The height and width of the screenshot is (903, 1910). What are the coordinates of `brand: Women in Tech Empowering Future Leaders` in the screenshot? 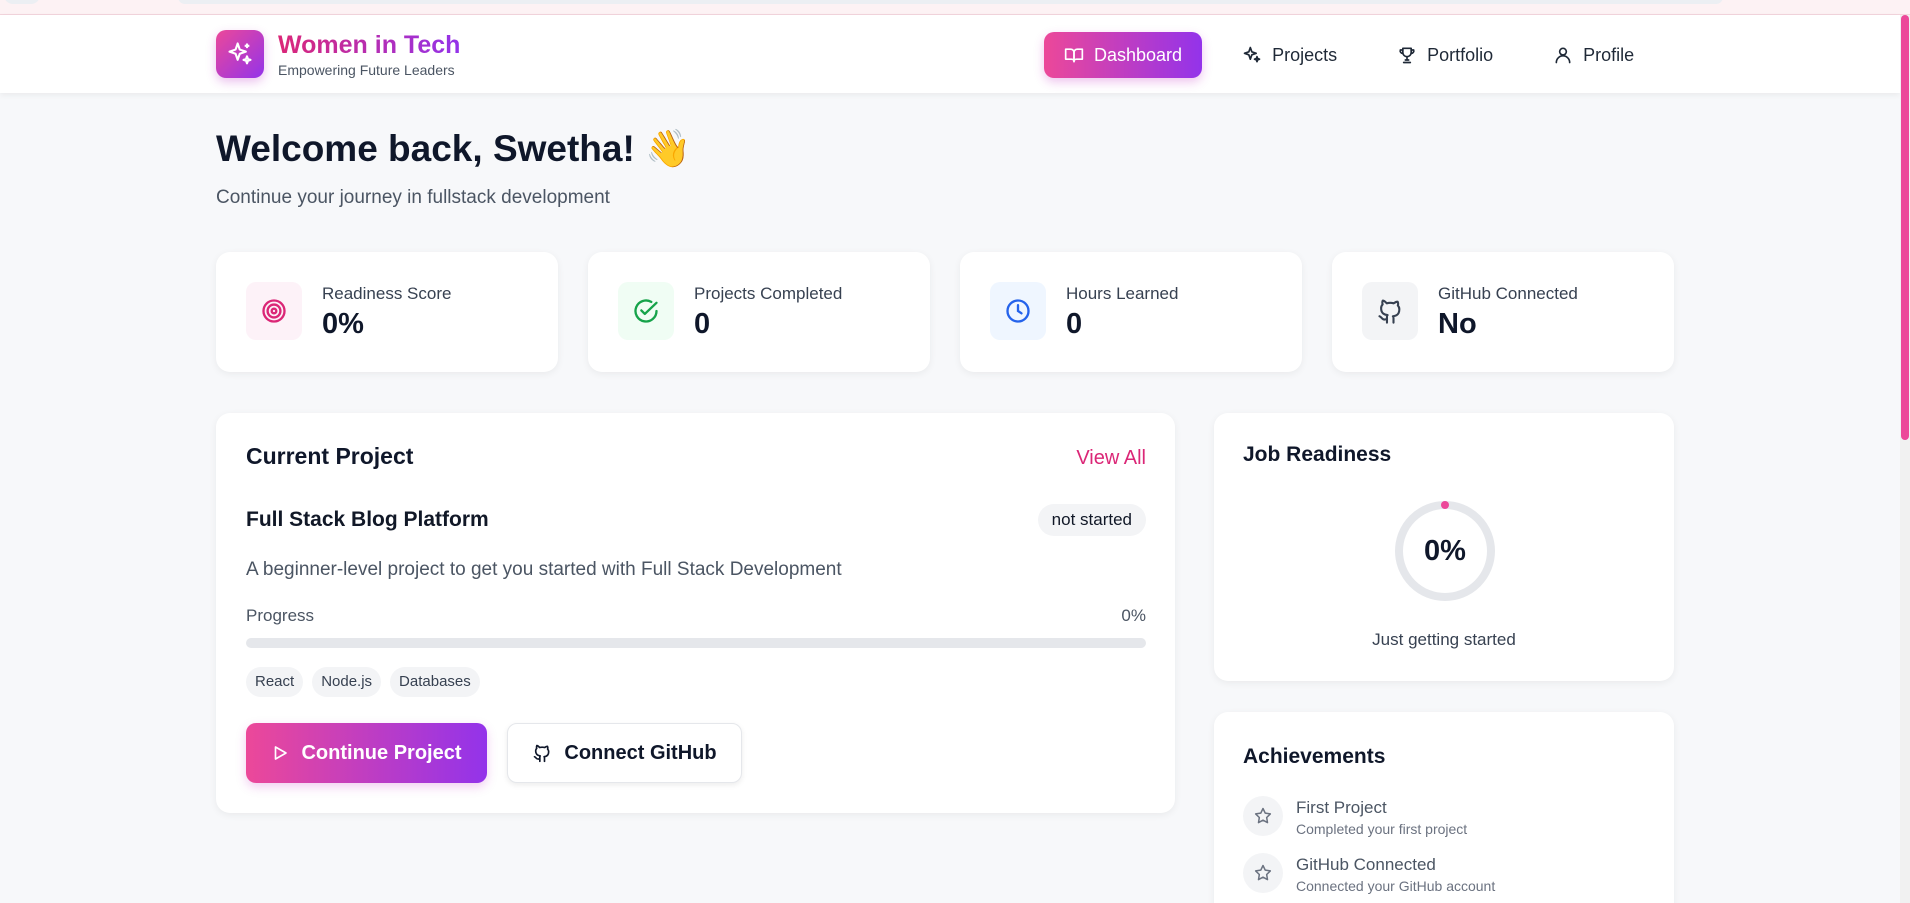 It's located at (338, 54).